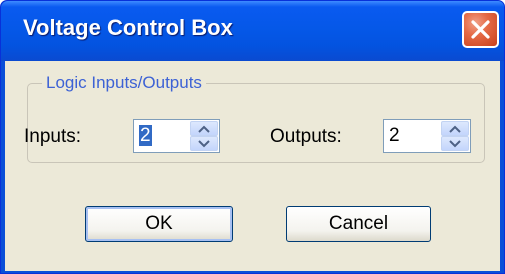 The image size is (505, 274). I want to click on outputs-spinbox: 2, so click(427, 136).